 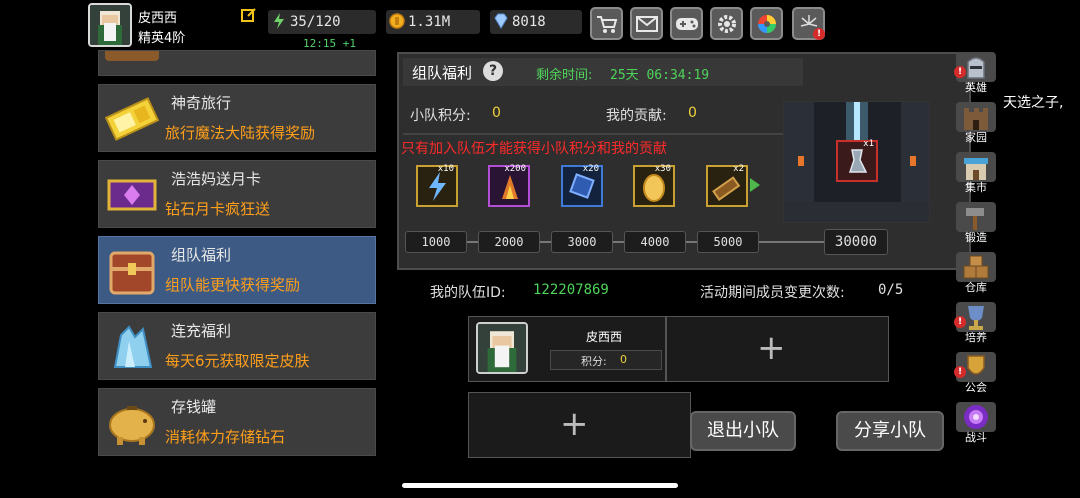 I want to click on gem-icon, so click(x=501, y=21).